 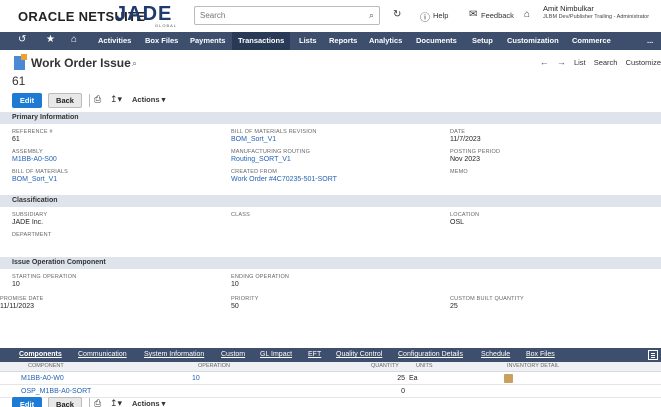 What do you see at coordinates (473, 14) in the screenshot?
I see `feedback-icon: ✉` at bounding box center [473, 14].